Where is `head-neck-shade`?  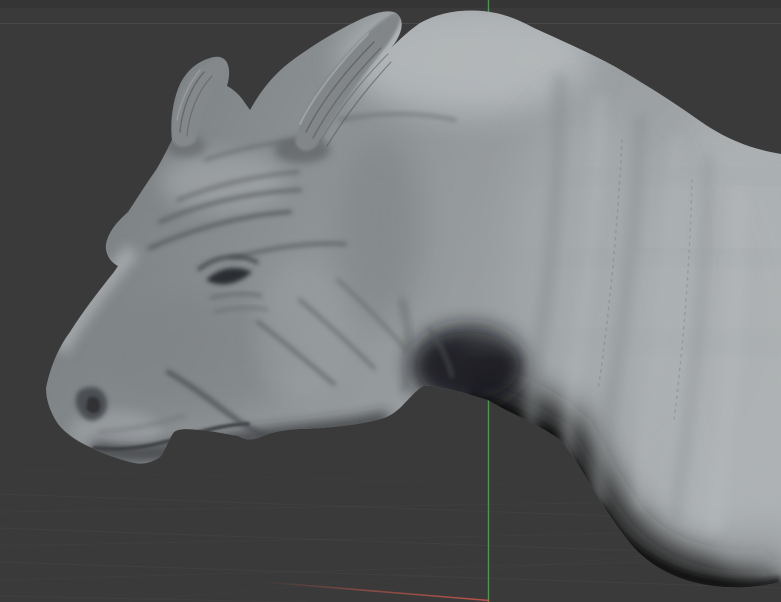
head-neck-shade is located at coordinates (380, 230).